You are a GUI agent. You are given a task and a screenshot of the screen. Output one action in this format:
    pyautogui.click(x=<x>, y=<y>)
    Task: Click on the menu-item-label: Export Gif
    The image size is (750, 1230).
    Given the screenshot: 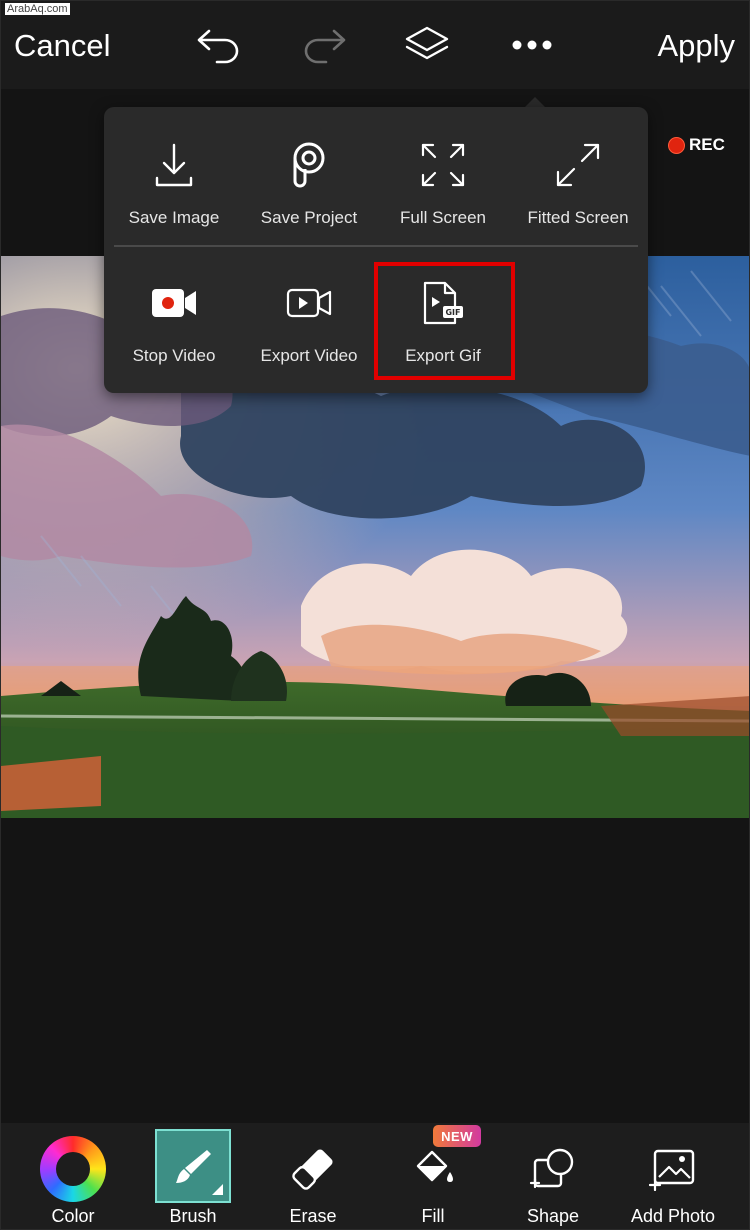 What is the action you would take?
    pyautogui.click(x=443, y=355)
    